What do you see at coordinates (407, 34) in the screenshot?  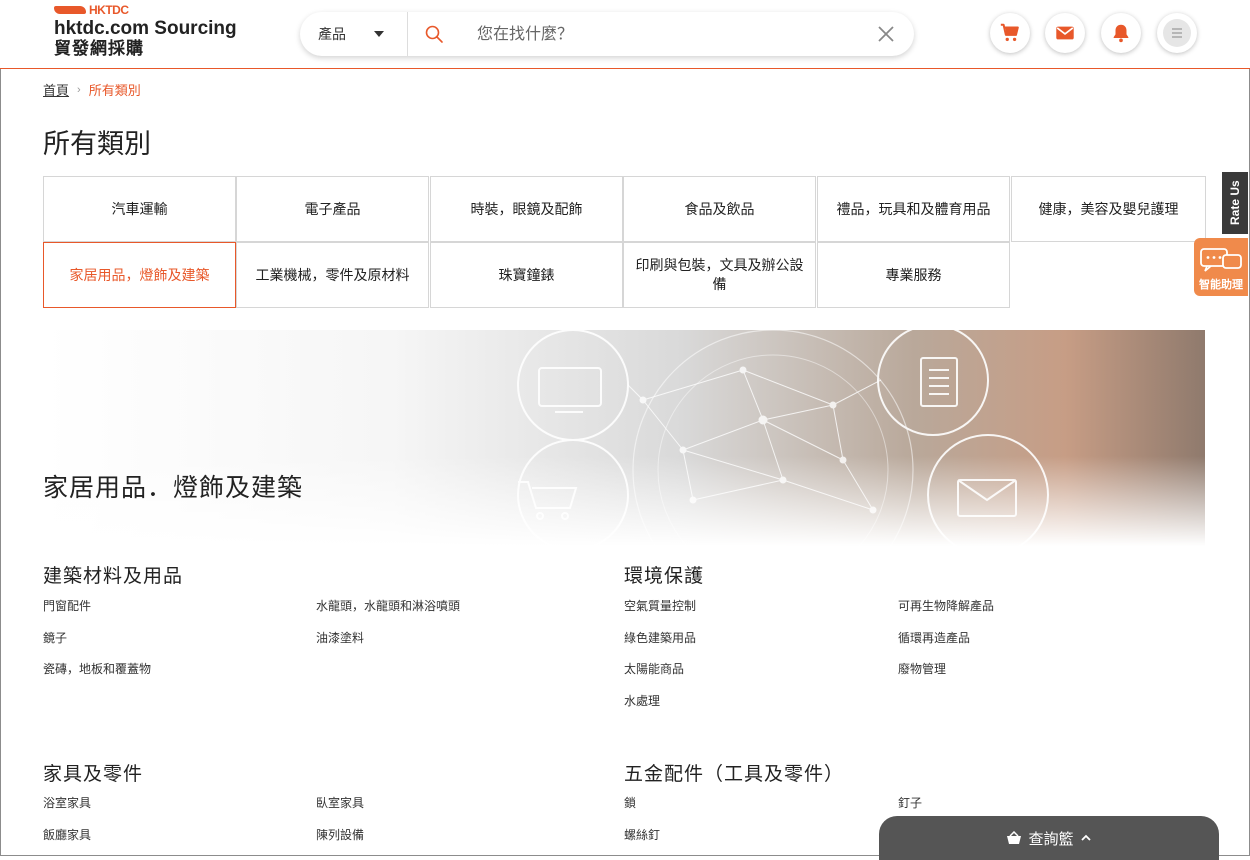 I see `search-divider` at bounding box center [407, 34].